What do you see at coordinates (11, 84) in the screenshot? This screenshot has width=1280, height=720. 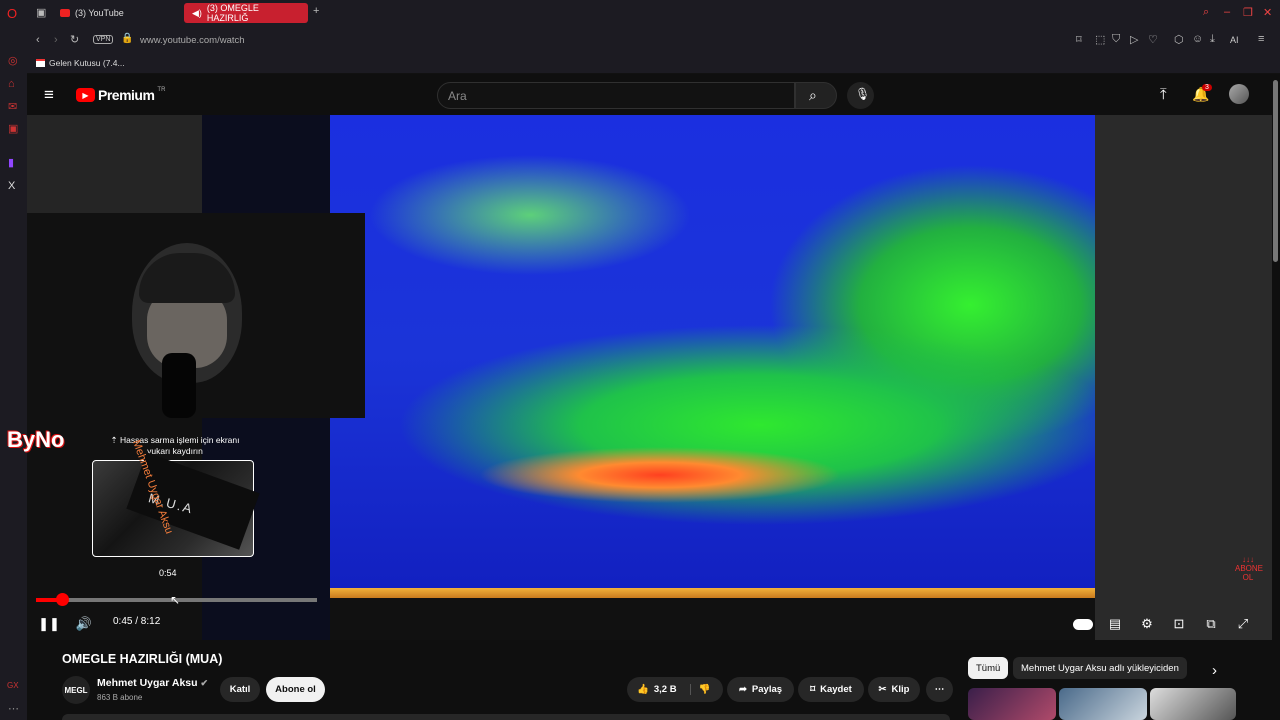 I see `wallet-icon: ⌂` at bounding box center [11, 84].